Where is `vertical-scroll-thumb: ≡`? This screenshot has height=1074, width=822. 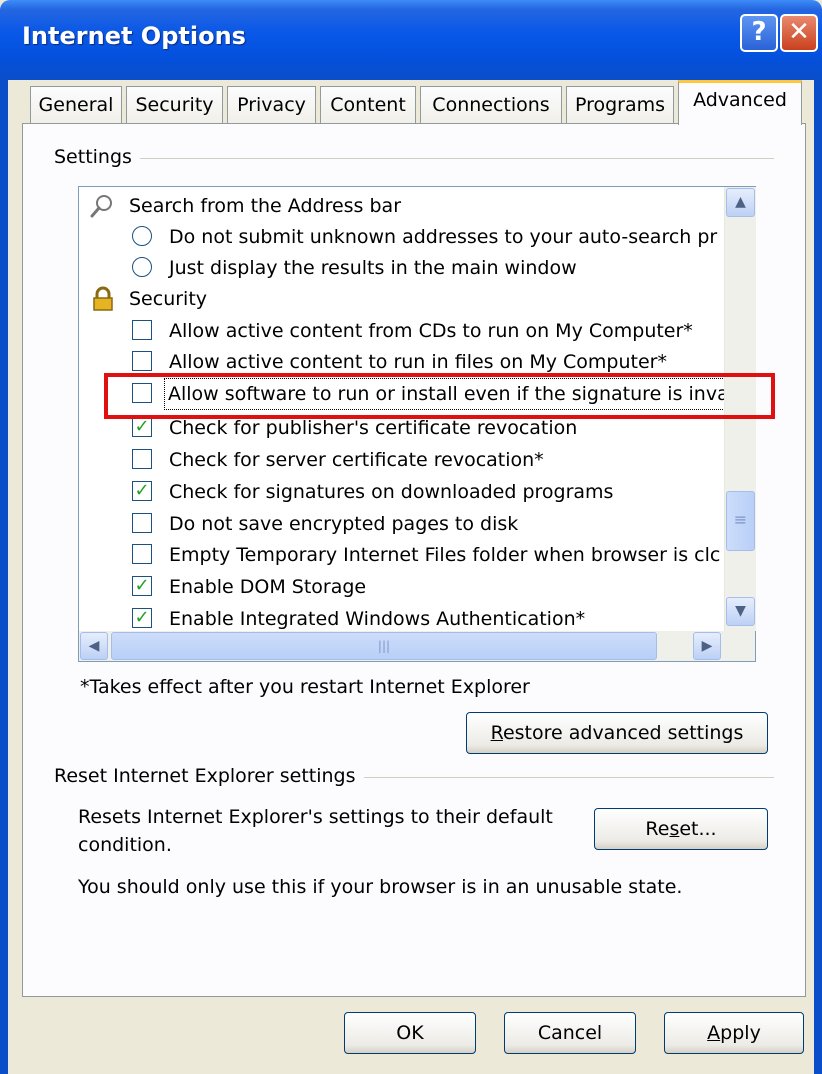
vertical-scroll-thumb: ≡ is located at coordinates (740, 521).